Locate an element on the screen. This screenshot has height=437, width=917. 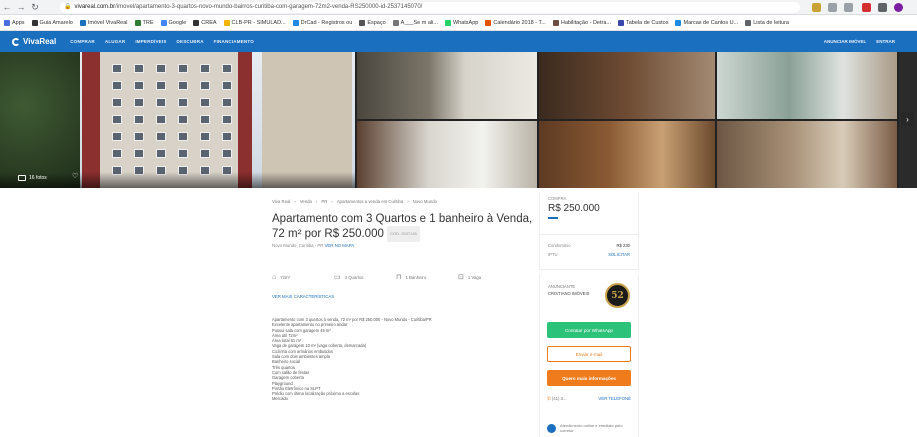
extension-icon is located at coordinates (866, 7).